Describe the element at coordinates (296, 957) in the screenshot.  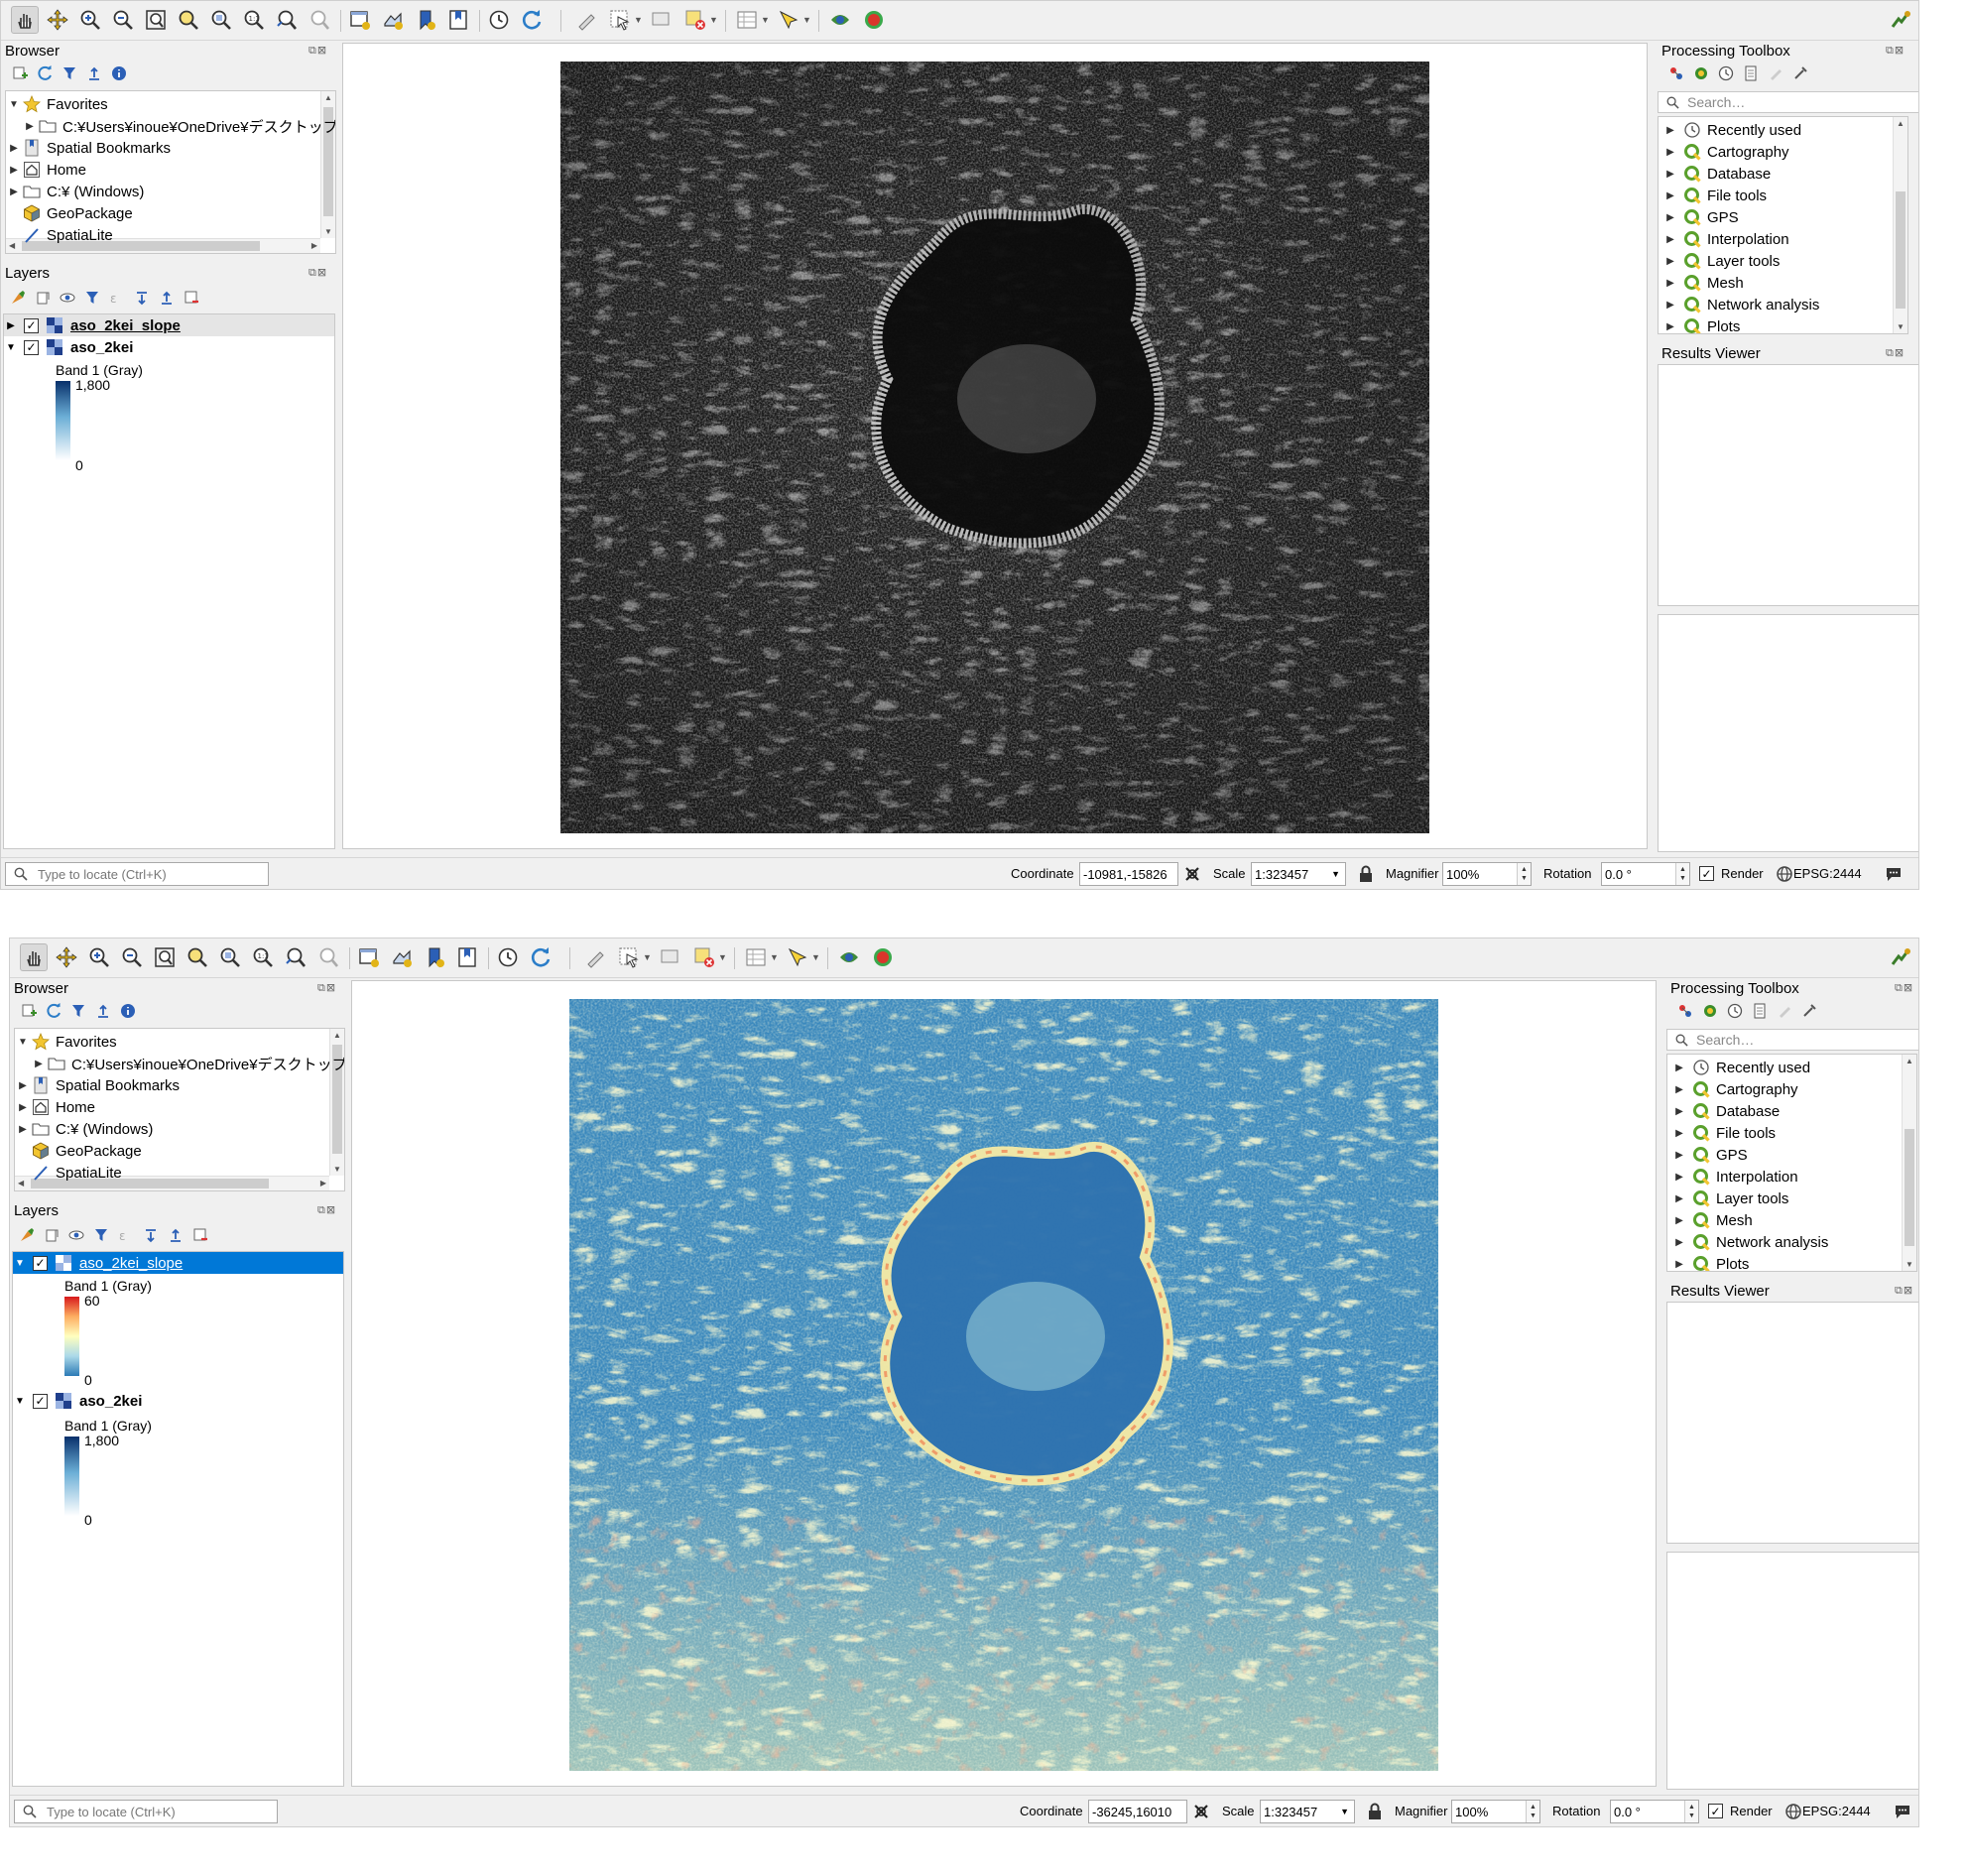
I see `zoom-last-icon` at that location.